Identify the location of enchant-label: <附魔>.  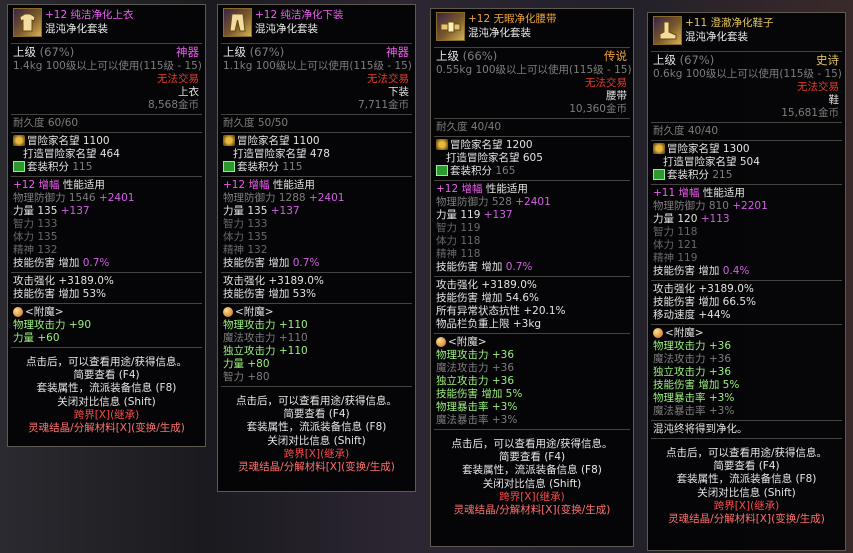
(684, 333).